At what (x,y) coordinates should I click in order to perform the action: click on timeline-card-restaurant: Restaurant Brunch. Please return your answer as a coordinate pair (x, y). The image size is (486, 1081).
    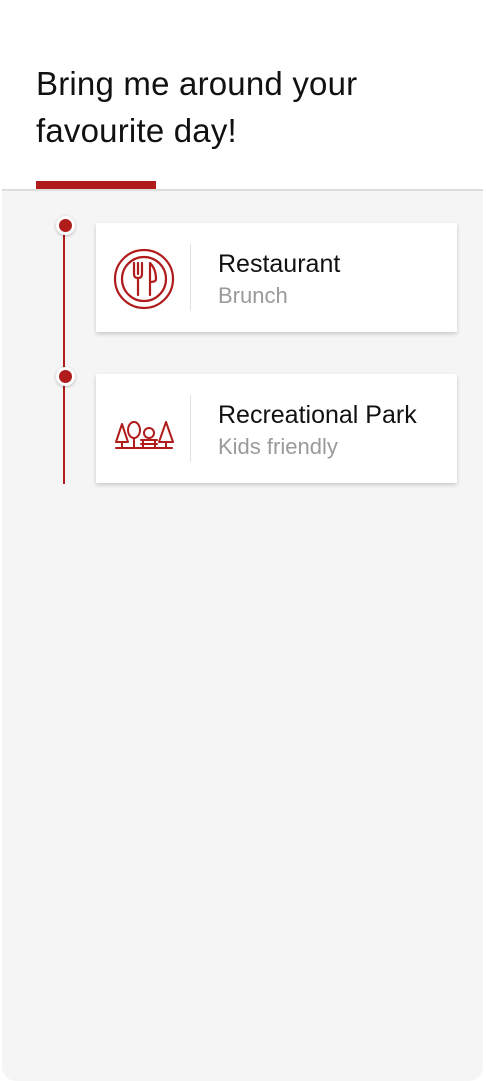
    Looking at the image, I should click on (276, 277).